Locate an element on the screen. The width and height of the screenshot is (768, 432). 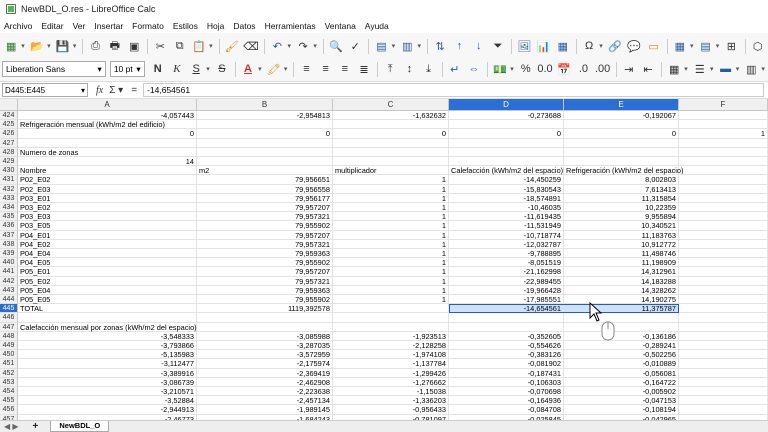
cell-e448: -0,136186 is located at coordinates (621, 336).